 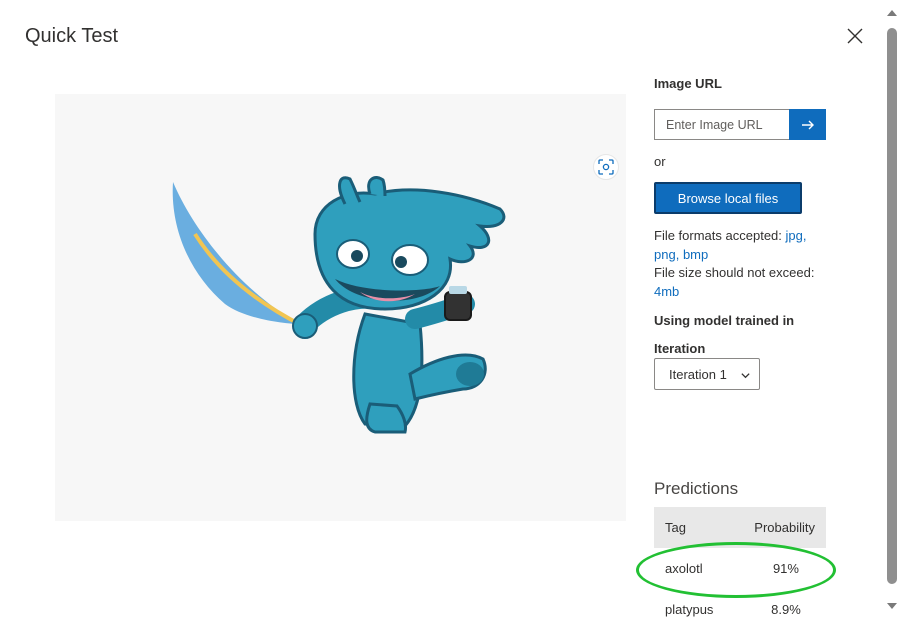 I want to click on scroll-thumb, so click(x=892, y=306).